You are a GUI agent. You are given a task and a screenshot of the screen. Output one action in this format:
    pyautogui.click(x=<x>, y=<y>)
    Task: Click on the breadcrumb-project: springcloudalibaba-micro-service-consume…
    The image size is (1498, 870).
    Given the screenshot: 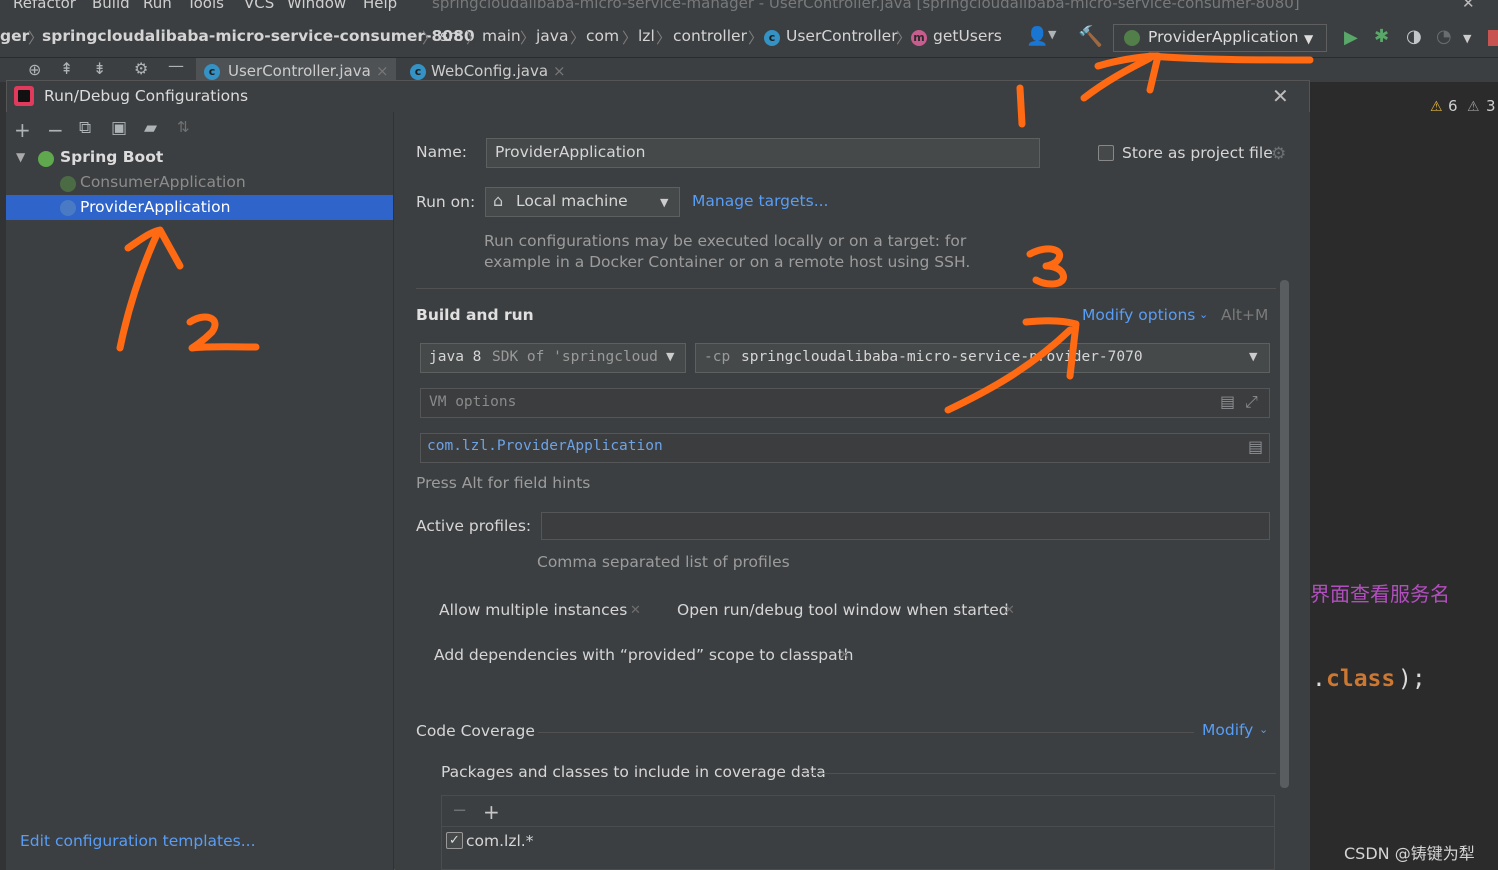 What is the action you would take?
    pyautogui.click(x=258, y=36)
    